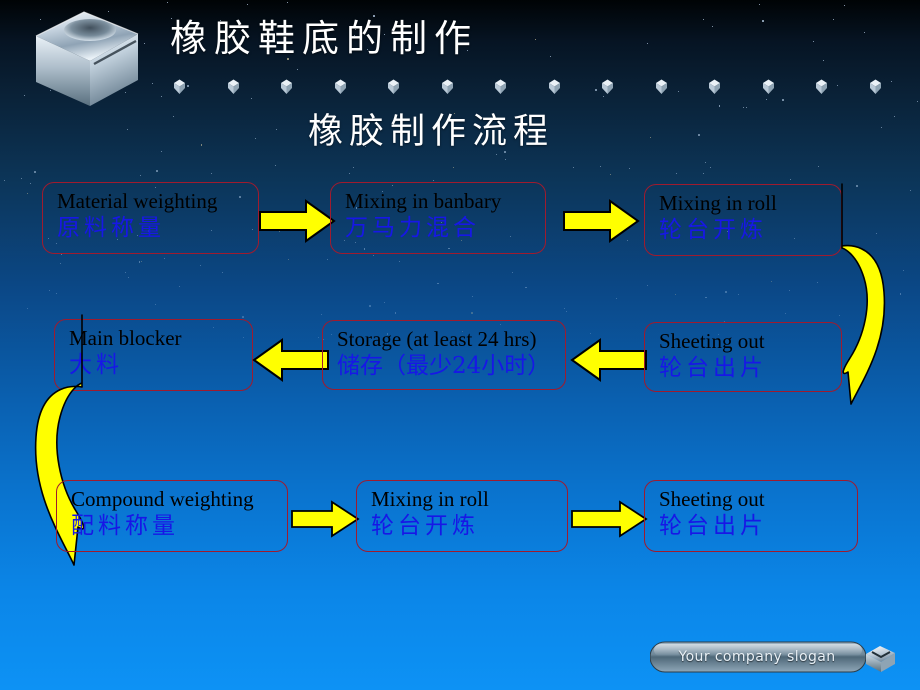 The image size is (920, 690). I want to click on process-box-mixing-in-roll-2: Mixing in roll 轮台开炼, so click(462, 516).